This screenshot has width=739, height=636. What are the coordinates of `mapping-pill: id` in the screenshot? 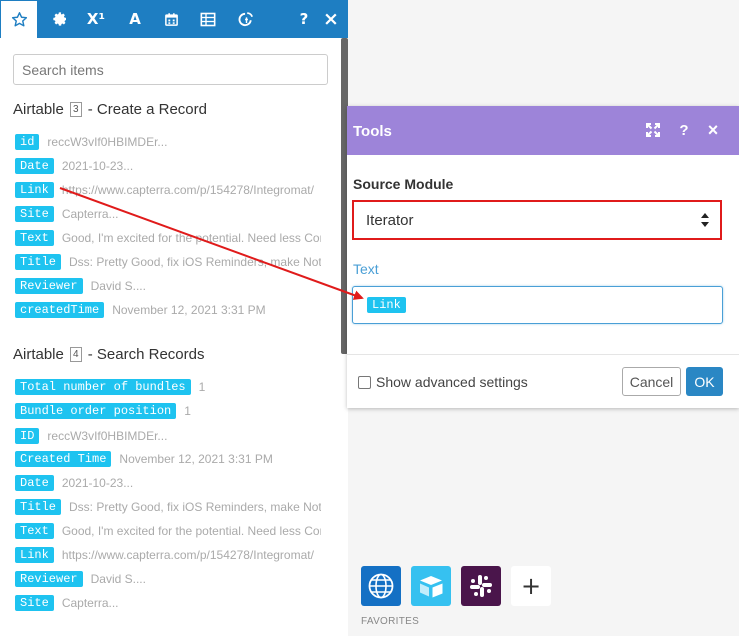 It's located at (27, 142).